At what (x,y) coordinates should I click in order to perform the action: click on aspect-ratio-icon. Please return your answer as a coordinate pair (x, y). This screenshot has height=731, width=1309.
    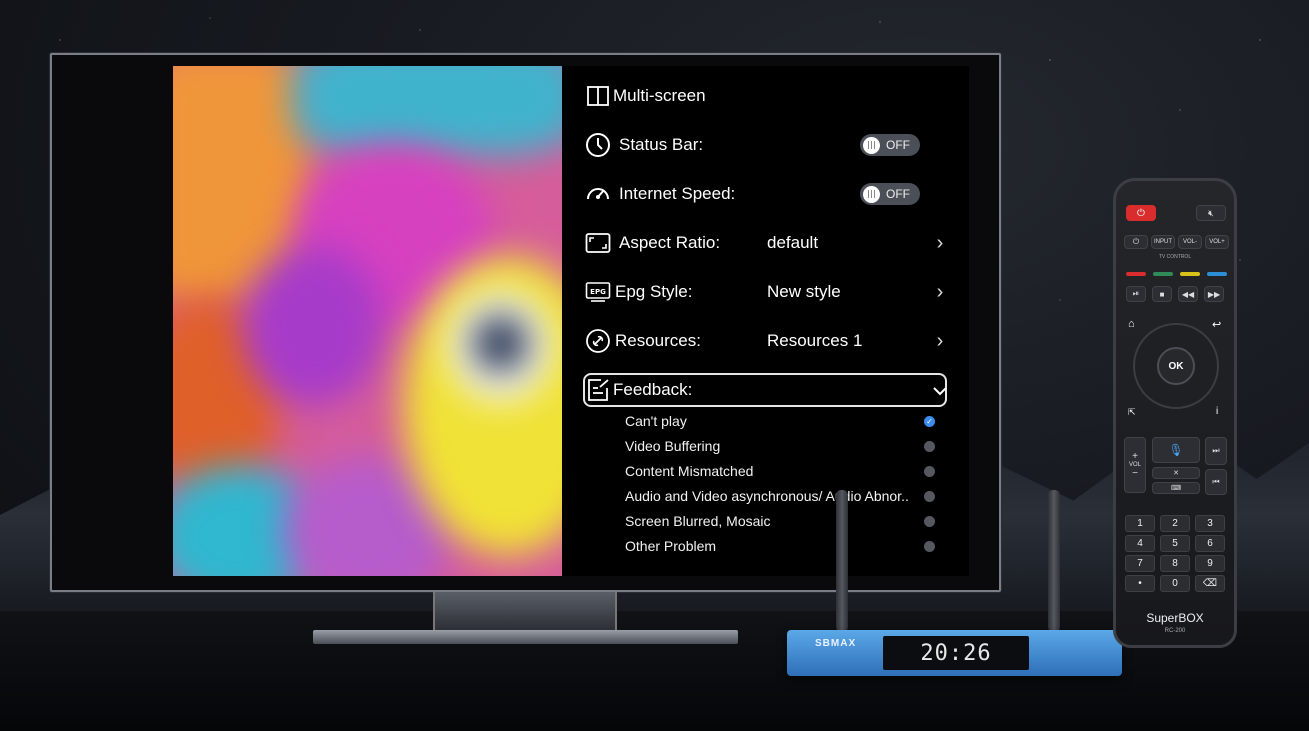
    Looking at the image, I should click on (598, 243).